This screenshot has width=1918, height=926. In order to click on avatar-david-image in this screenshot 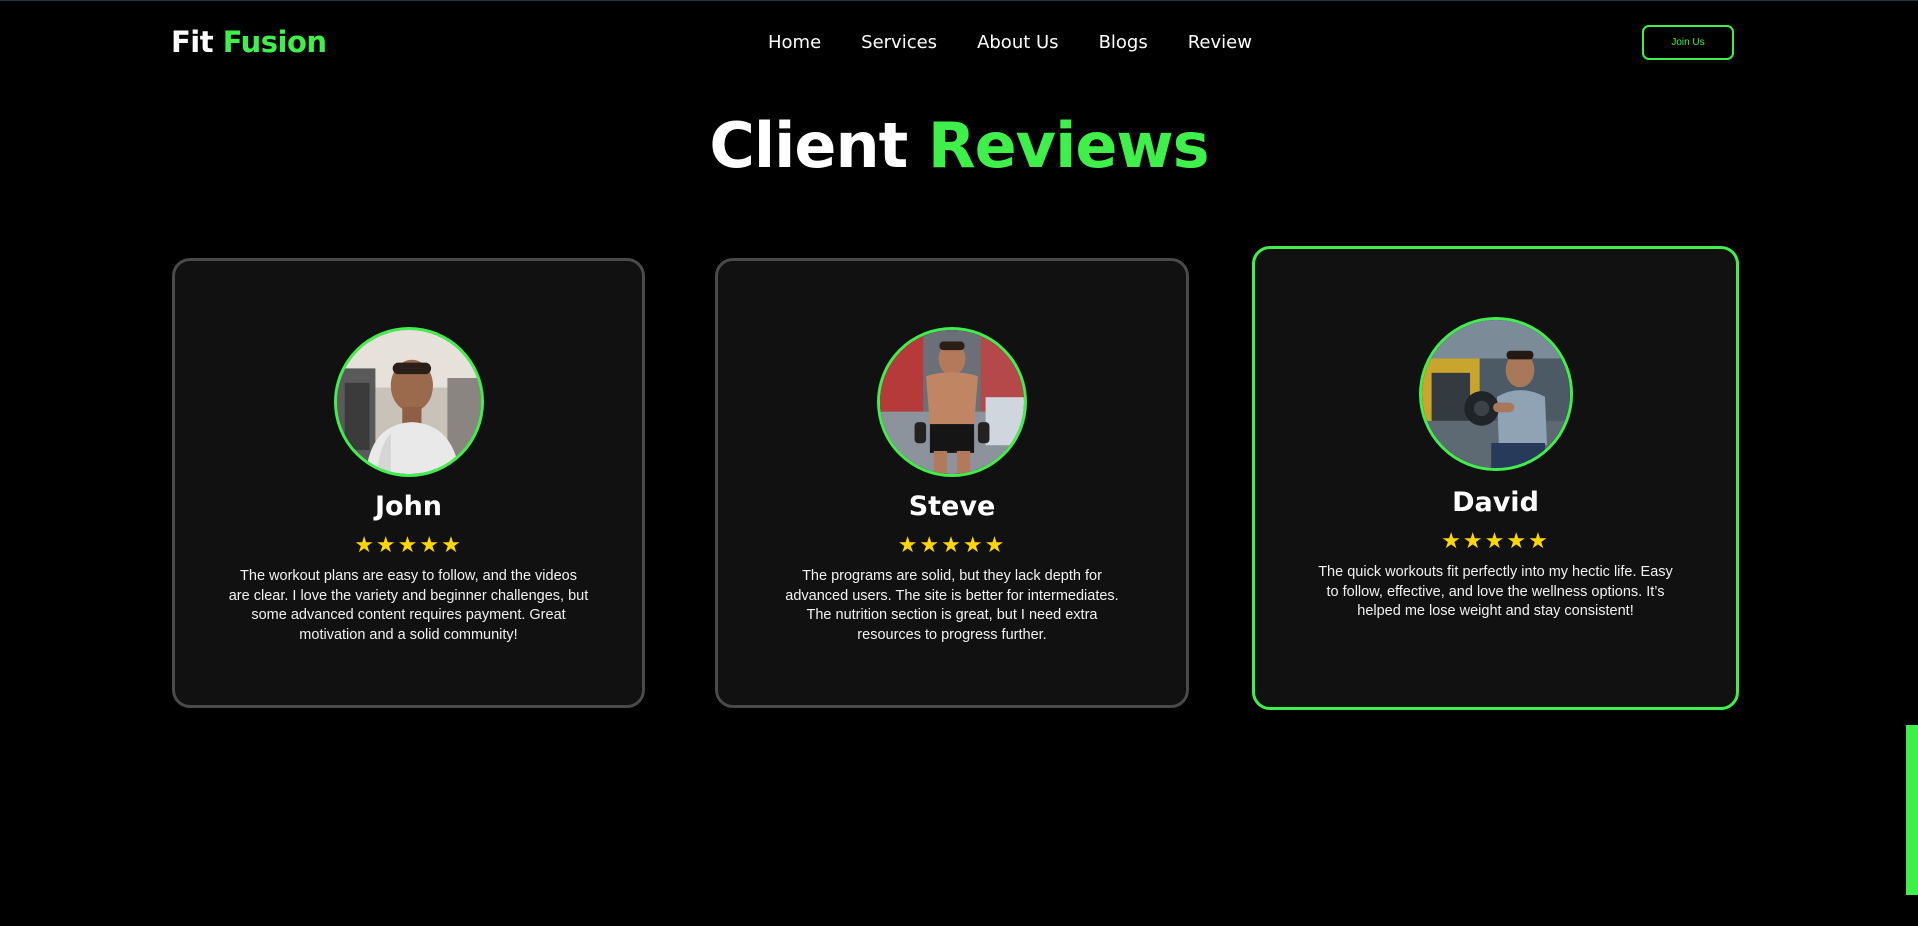, I will do `click(1495, 394)`.